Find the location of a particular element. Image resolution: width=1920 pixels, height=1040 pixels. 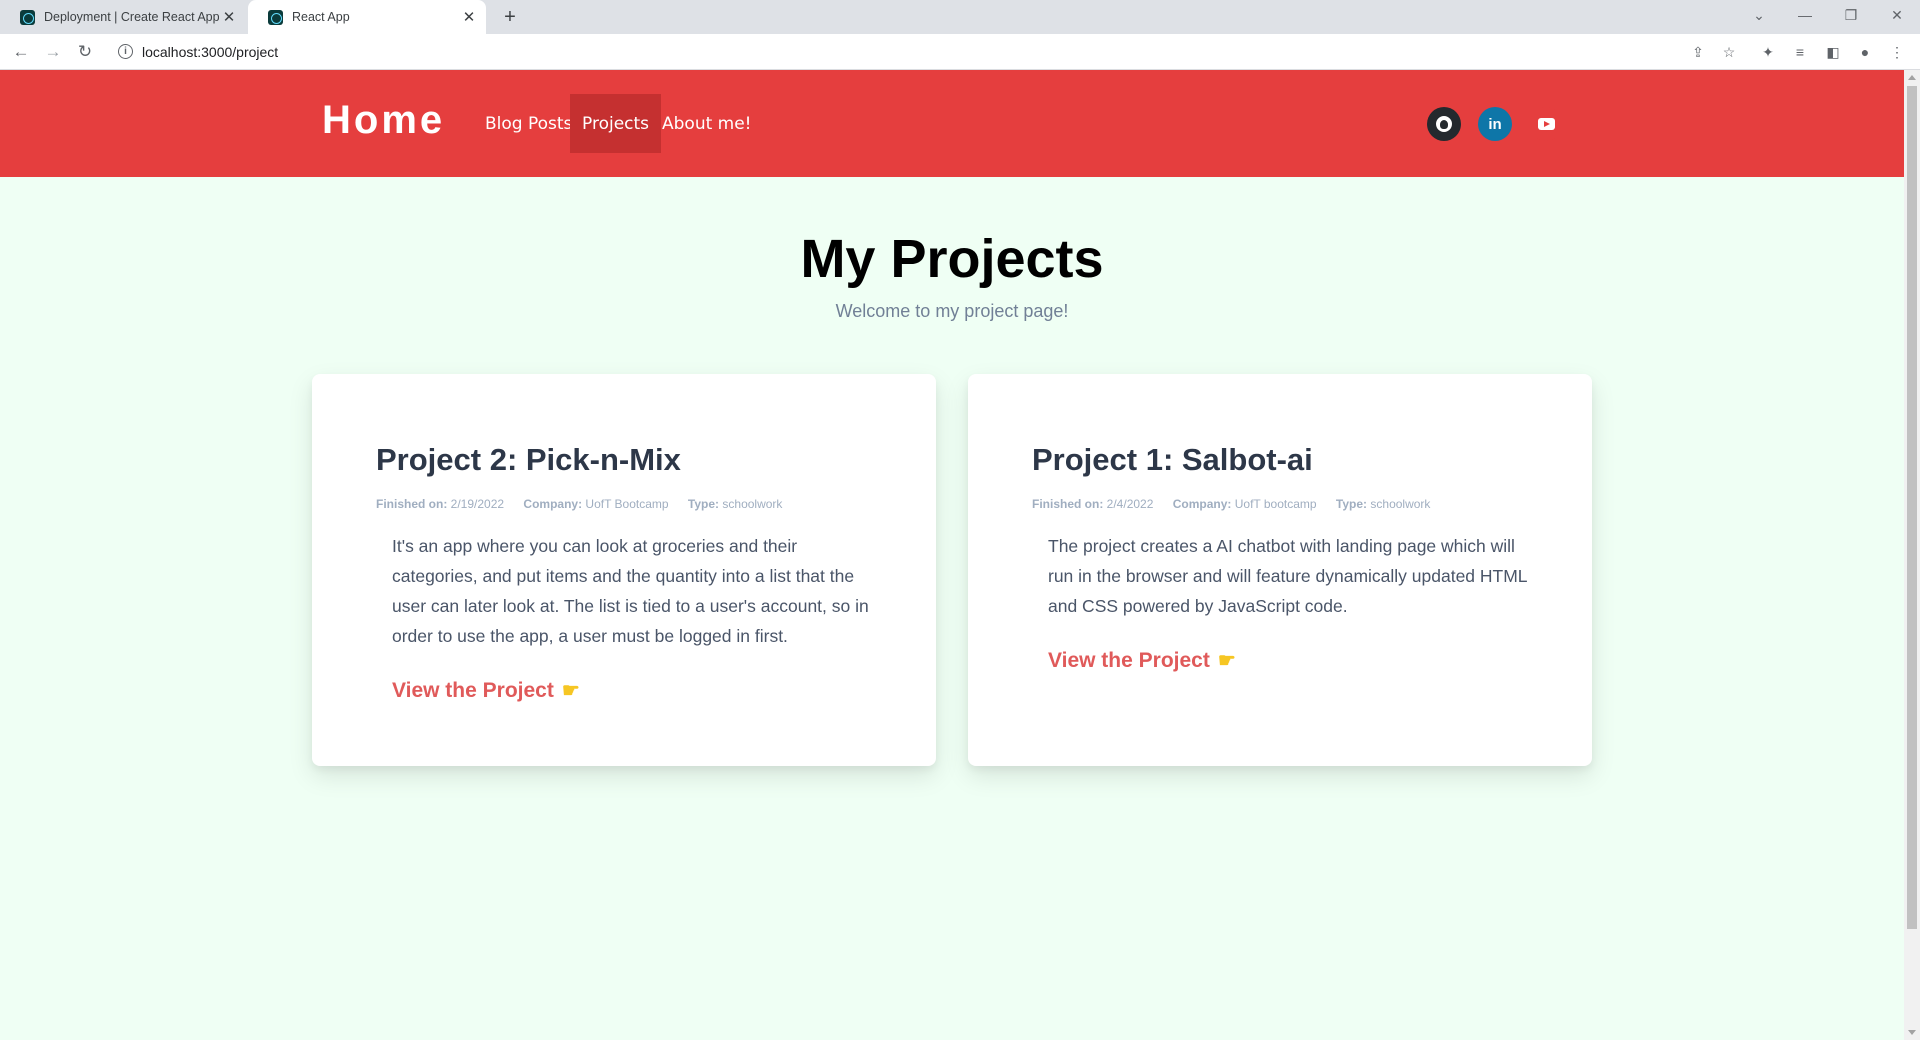

profile-avatar-icon: ● is located at coordinates (1865, 52).